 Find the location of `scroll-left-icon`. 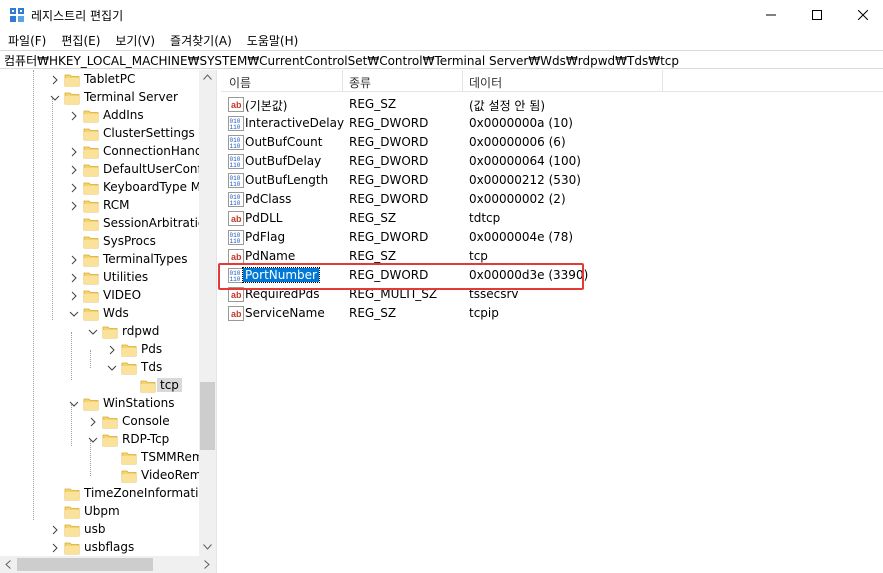

scroll-left-icon is located at coordinates (8, 564).